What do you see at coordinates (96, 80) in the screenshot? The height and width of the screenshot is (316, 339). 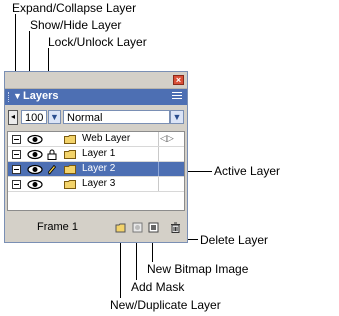 I see `panel-top-bar: ×` at bounding box center [96, 80].